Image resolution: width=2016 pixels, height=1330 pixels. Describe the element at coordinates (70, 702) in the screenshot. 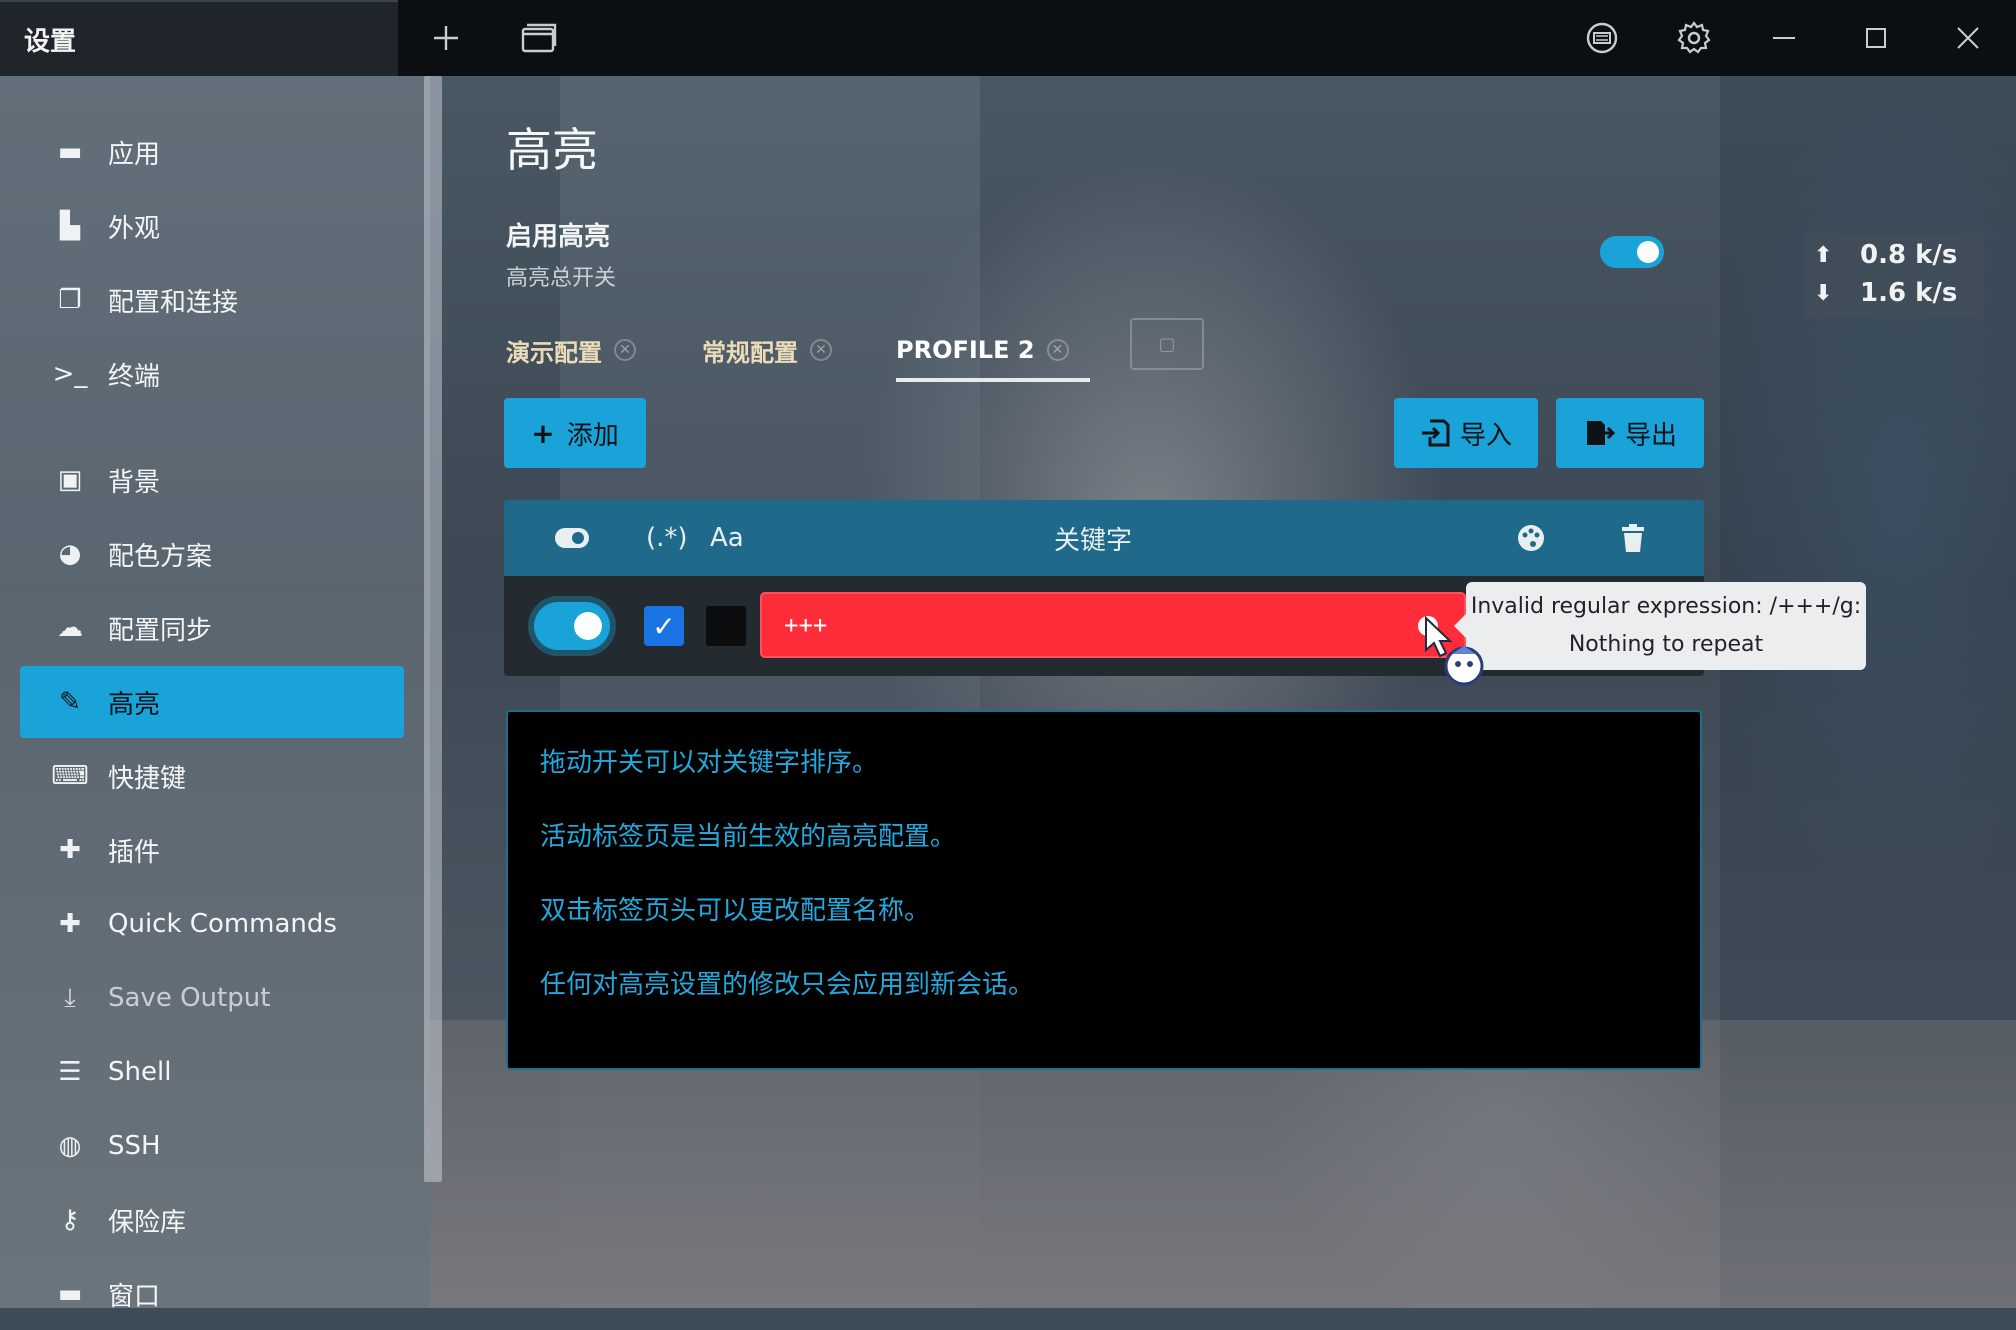

I see `highlighter-icon: ✎` at that location.